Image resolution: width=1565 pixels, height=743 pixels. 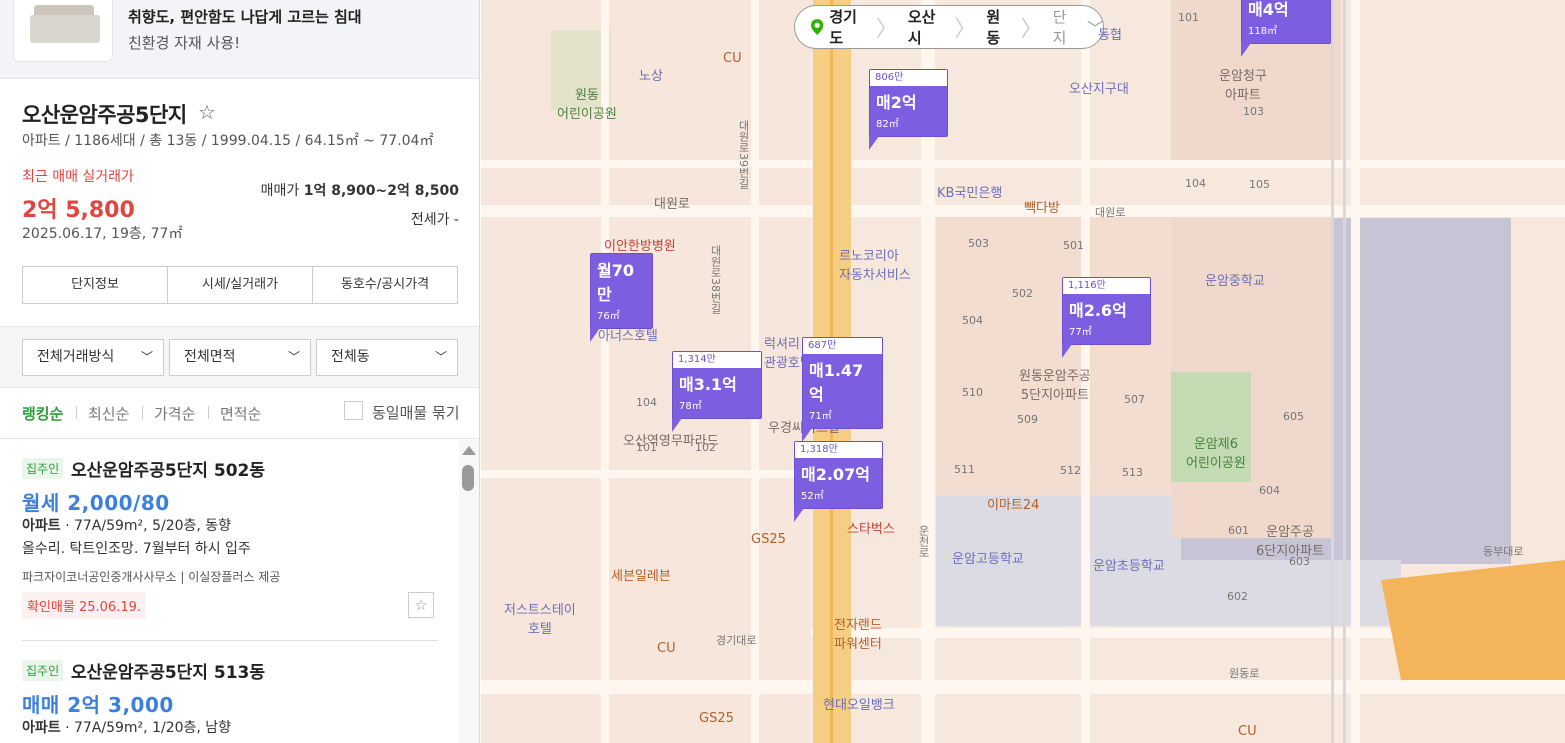 I want to click on building-number: 603, so click(x=1299, y=561).